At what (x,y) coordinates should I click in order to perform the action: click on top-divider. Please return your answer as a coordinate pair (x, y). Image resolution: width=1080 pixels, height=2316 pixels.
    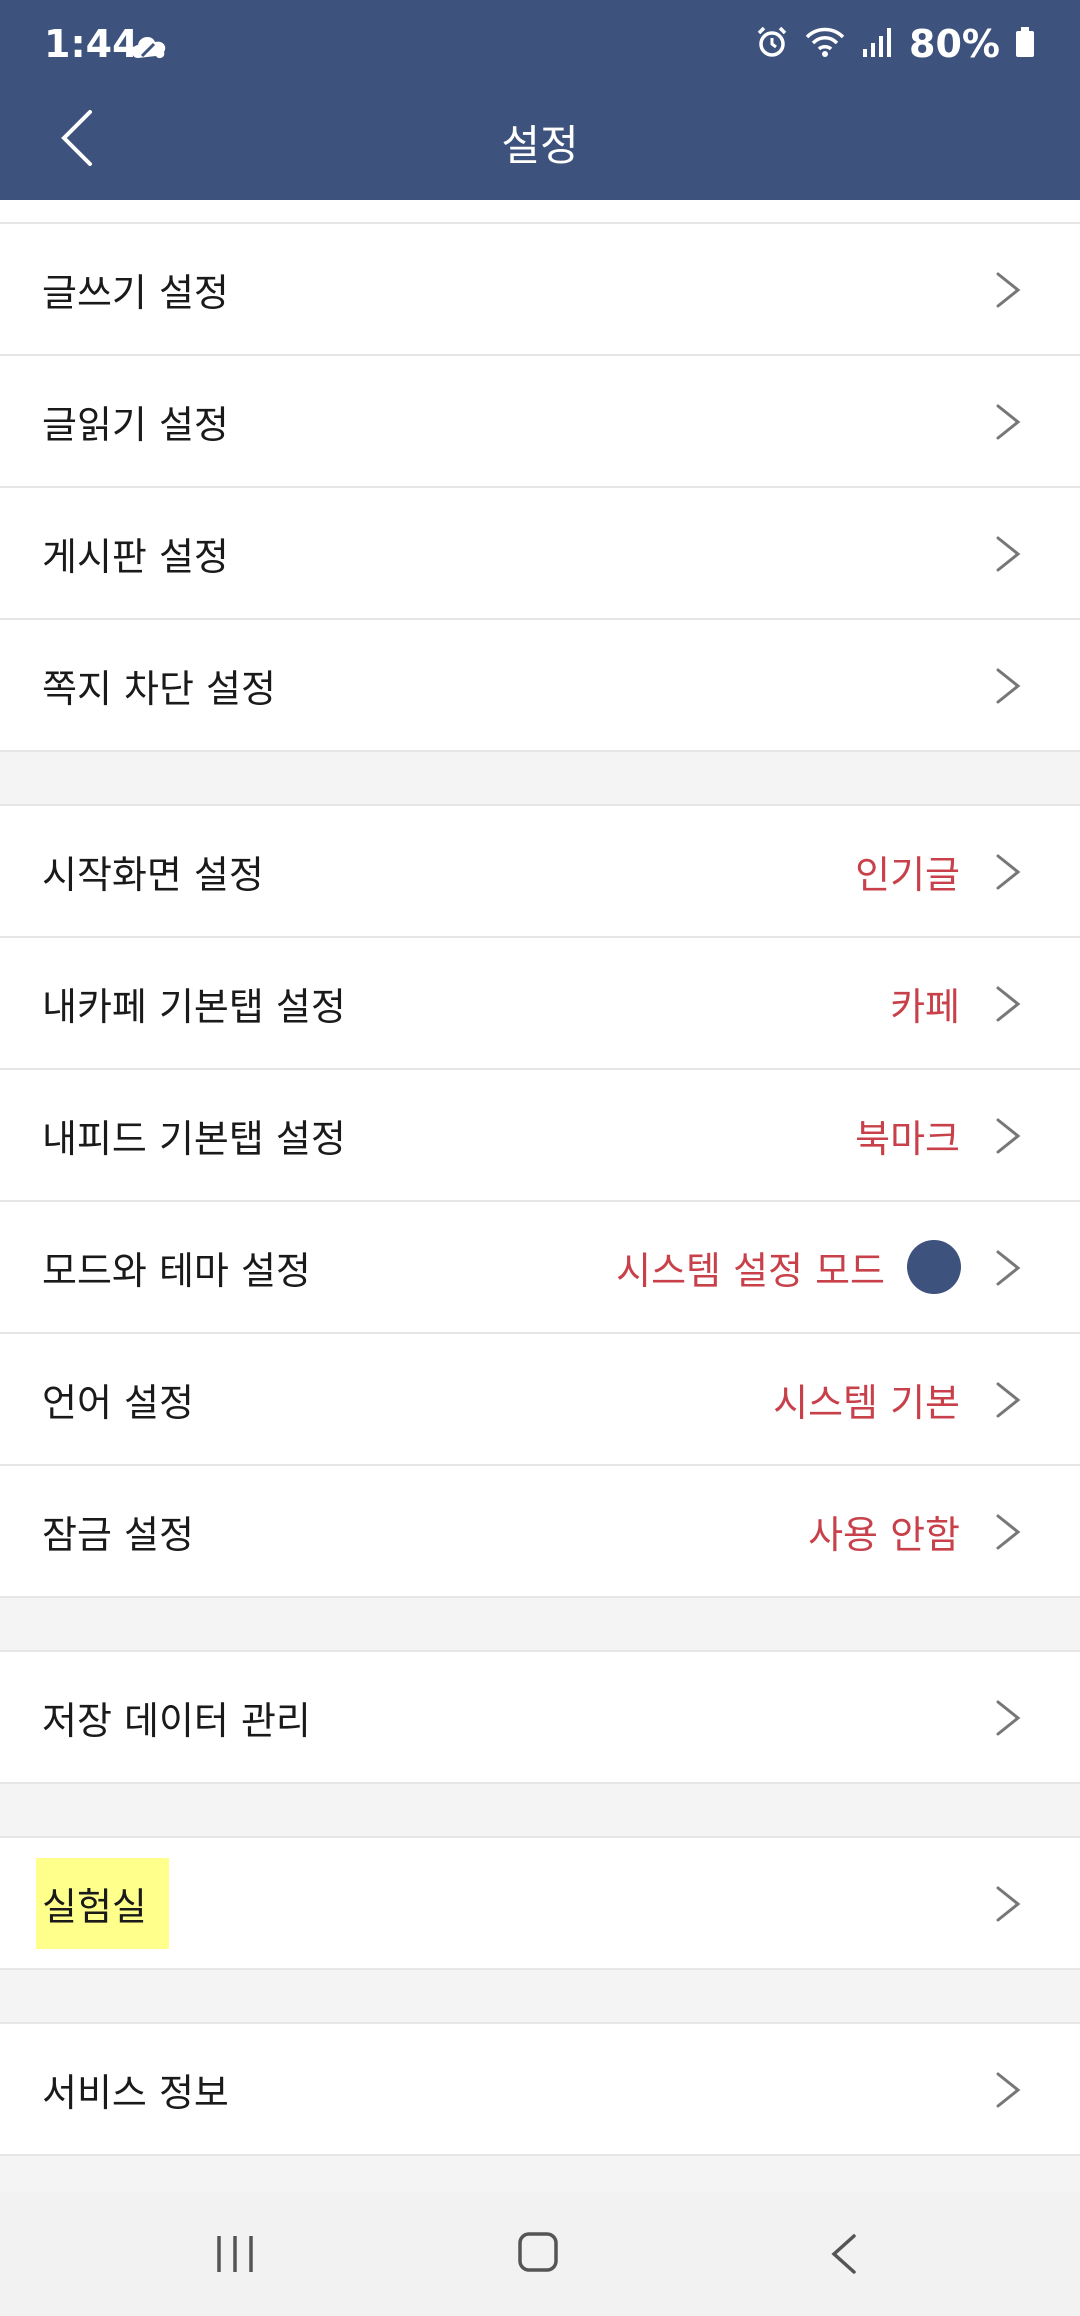
    Looking at the image, I should click on (540, 212).